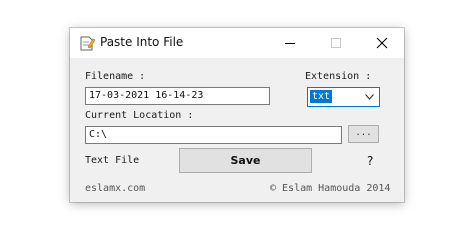  Describe the element at coordinates (245, 160) in the screenshot. I see `save-button: Save` at that location.